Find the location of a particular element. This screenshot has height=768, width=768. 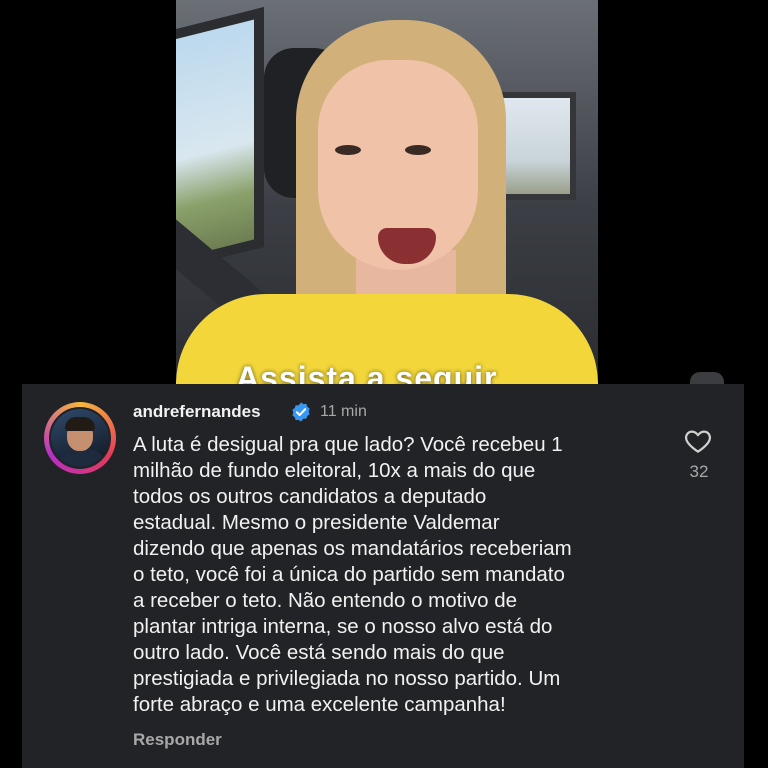

heart-icon is located at coordinates (698, 441).